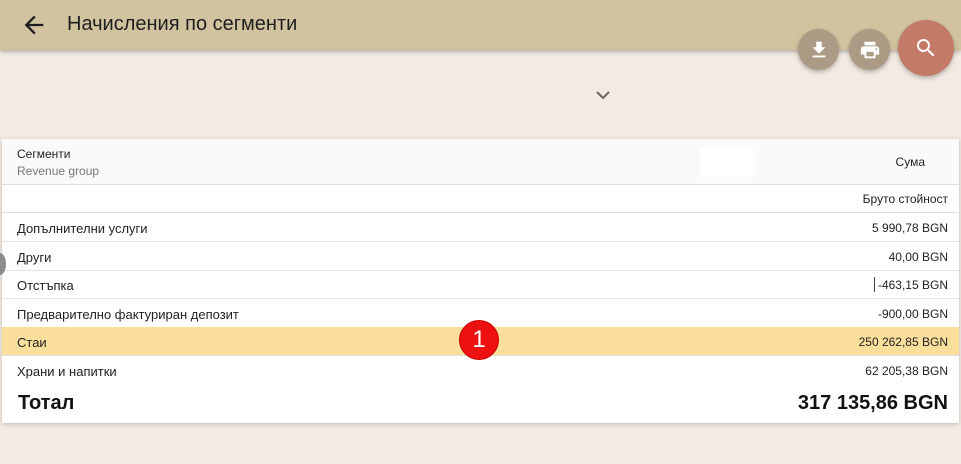  Describe the element at coordinates (906, 371) in the screenshot. I see `row-value: 62 205,38 BGN` at that location.